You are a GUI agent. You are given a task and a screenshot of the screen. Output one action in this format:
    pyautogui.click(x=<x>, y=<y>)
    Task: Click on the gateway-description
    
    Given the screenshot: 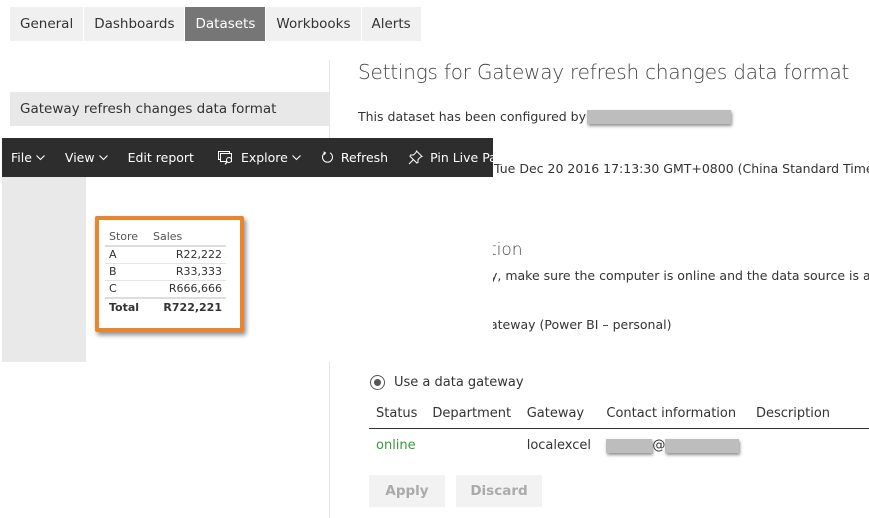 What is the action you would take?
    pyautogui.click(x=809, y=446)
    